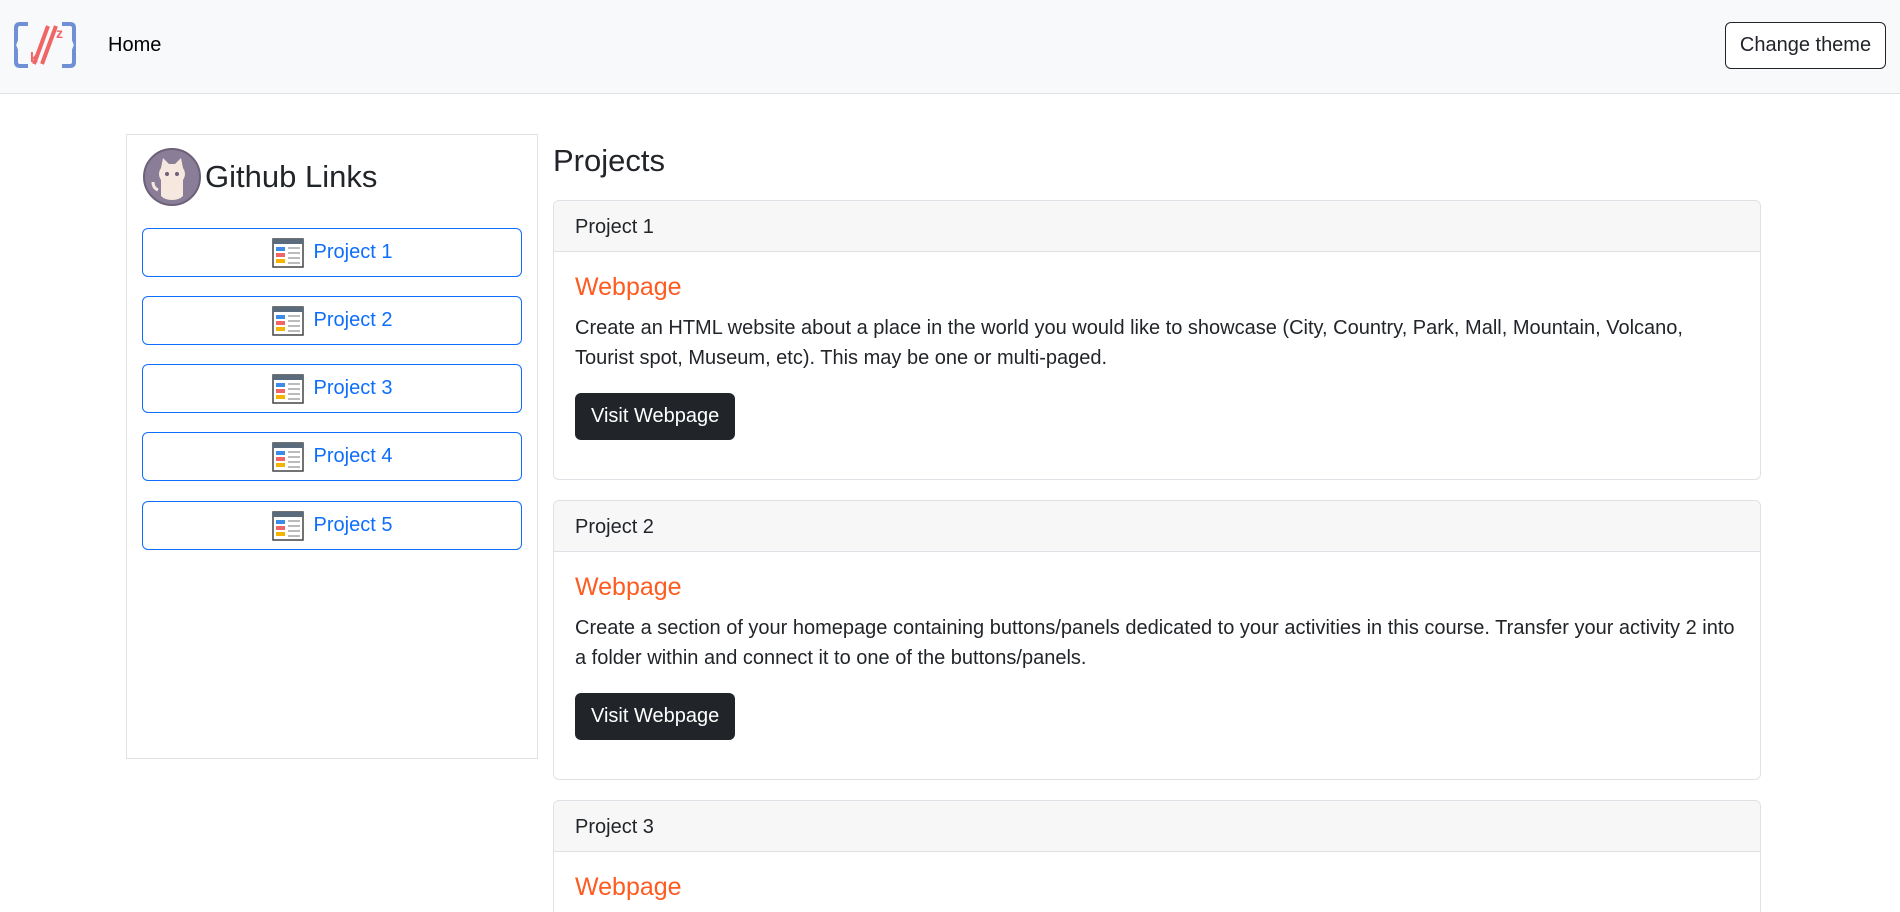  Describe the element at coordinates (1157, 526) in the screenshot. I see `card-header: Project 2` at that location.